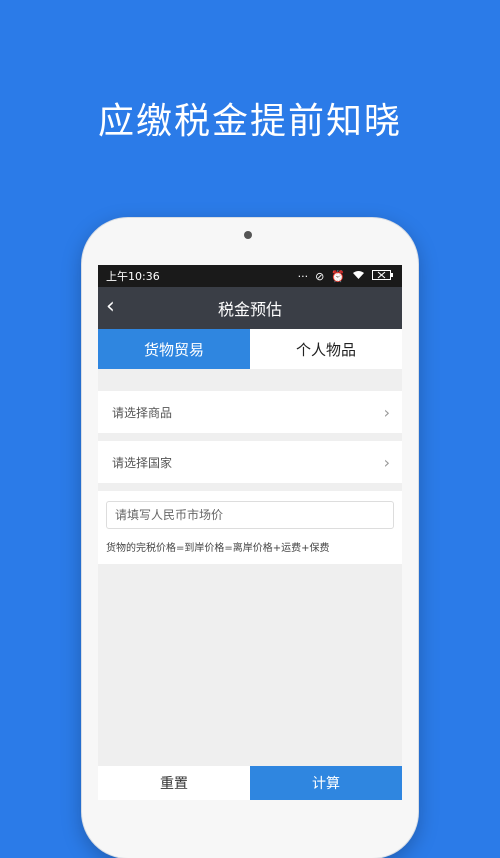  What do you see at coordinates (249, 121) in the screenshot?
I see `headline: 应缴税金提前知晓` at bounding box center [249, 121].